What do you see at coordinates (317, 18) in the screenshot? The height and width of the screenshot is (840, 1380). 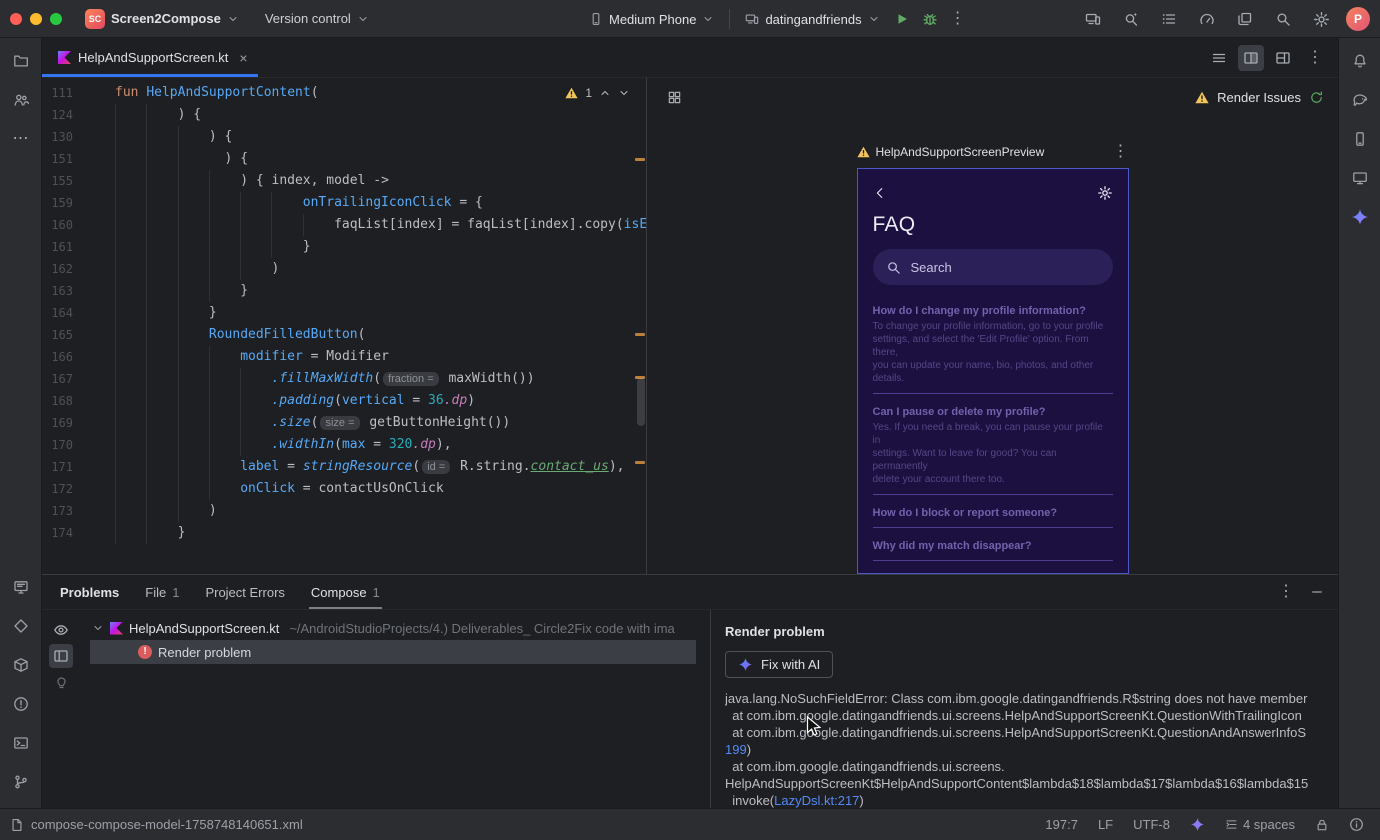 I see `vcs-widget: Version control` at bounding box center [317, 18].